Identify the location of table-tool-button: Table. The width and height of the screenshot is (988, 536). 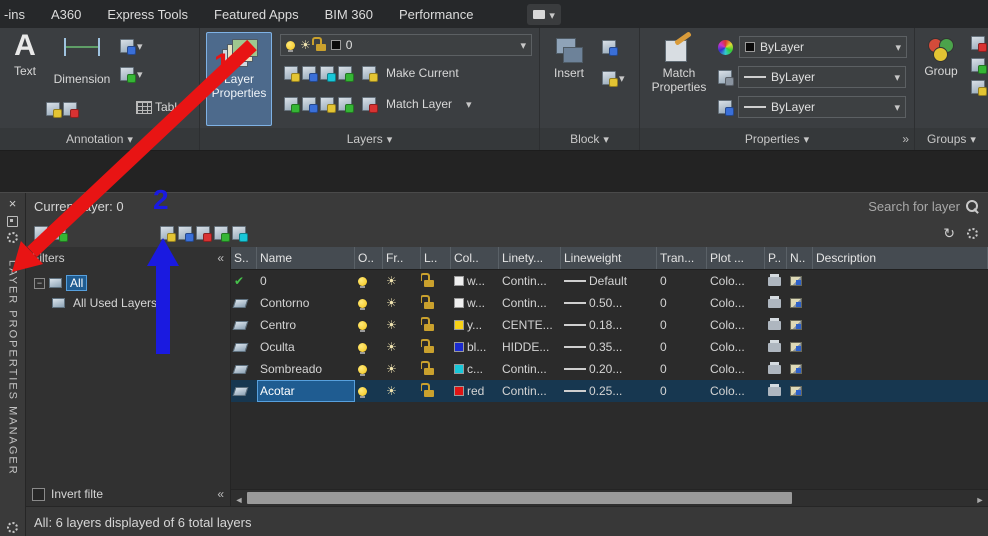
(160, 107).